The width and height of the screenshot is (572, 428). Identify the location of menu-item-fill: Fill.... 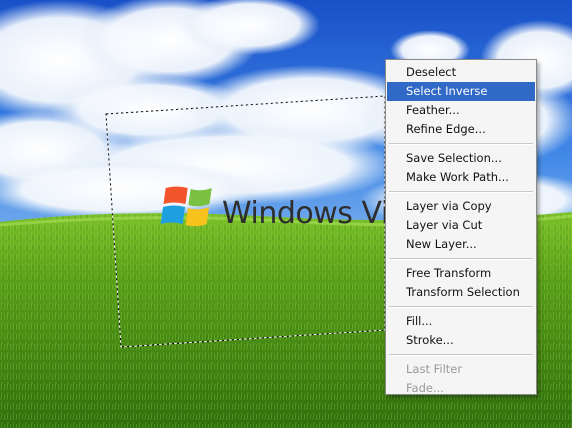
(461, 321).